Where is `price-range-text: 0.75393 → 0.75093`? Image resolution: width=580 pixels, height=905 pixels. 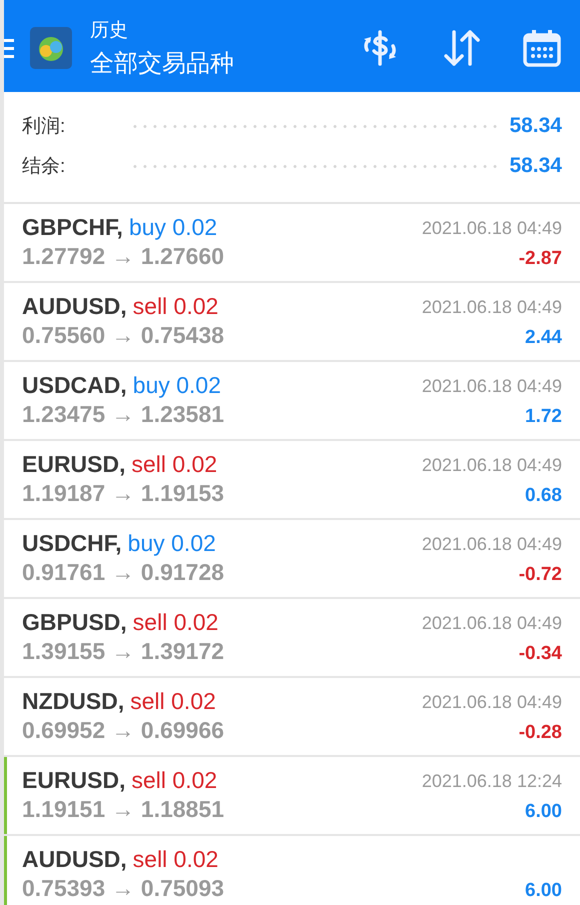 price-range-text: 0.75393 → 0.75093 is located at coordinates (123, 888).